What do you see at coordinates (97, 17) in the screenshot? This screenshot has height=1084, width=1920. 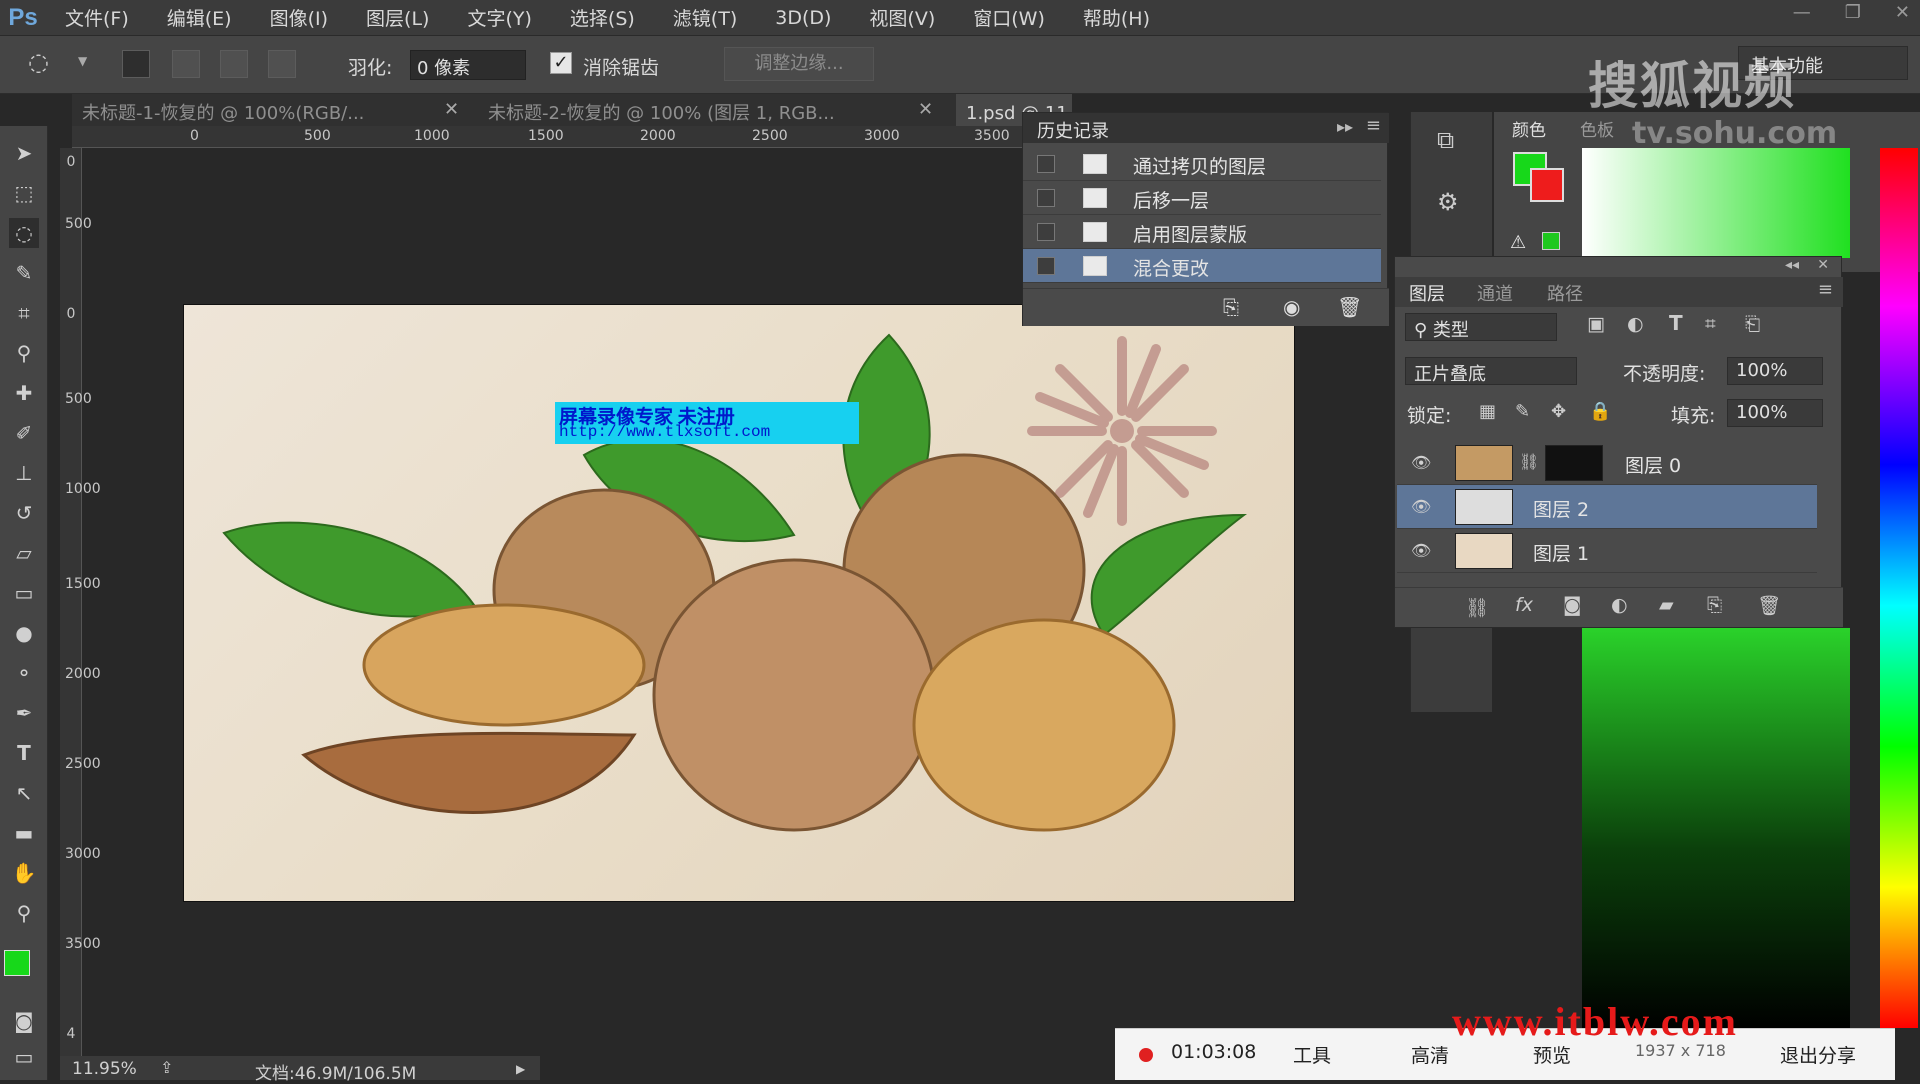 I see `menu-file: 文件(F)` at bounding box center [97, 17].